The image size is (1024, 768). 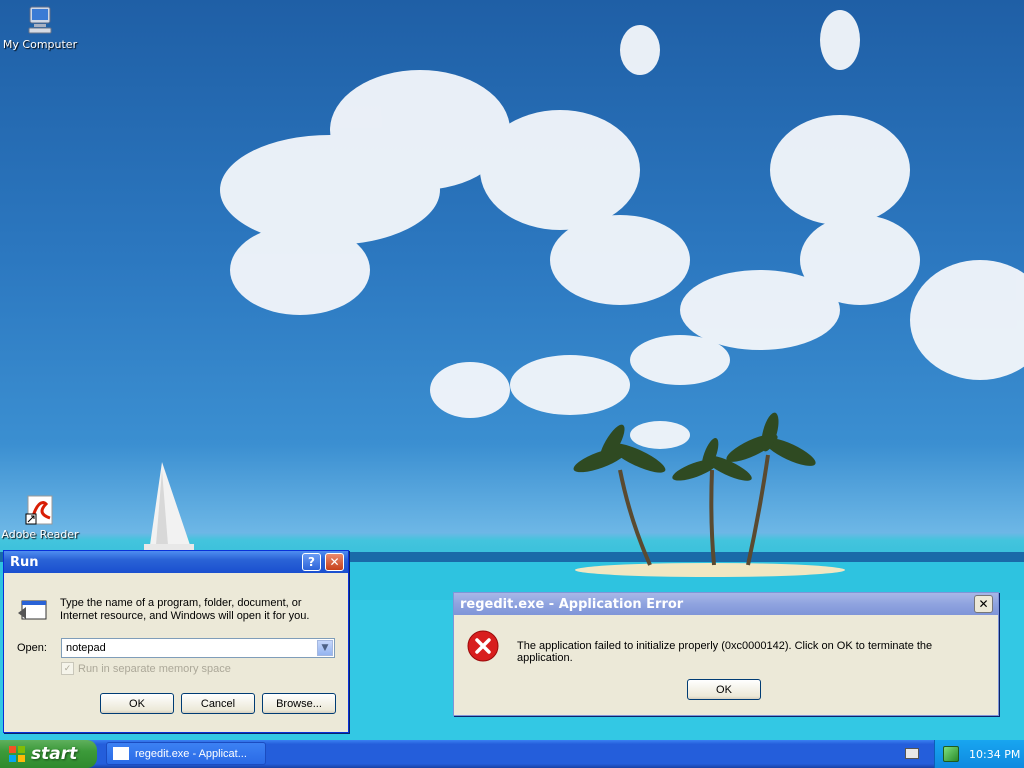 I want to click on open-combobox: notepad ▼, so click(x=198, y=648).